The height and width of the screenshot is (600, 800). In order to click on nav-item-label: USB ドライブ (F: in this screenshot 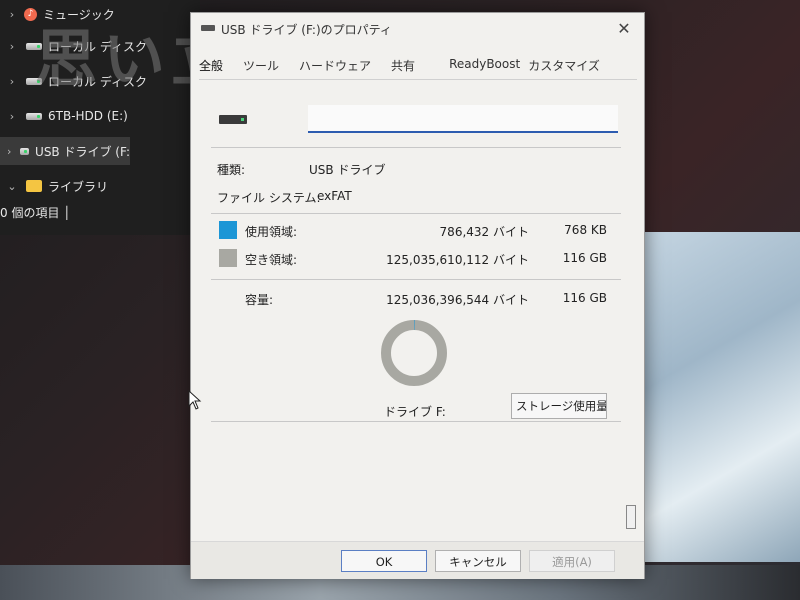, I will do `click(82, 151)`.